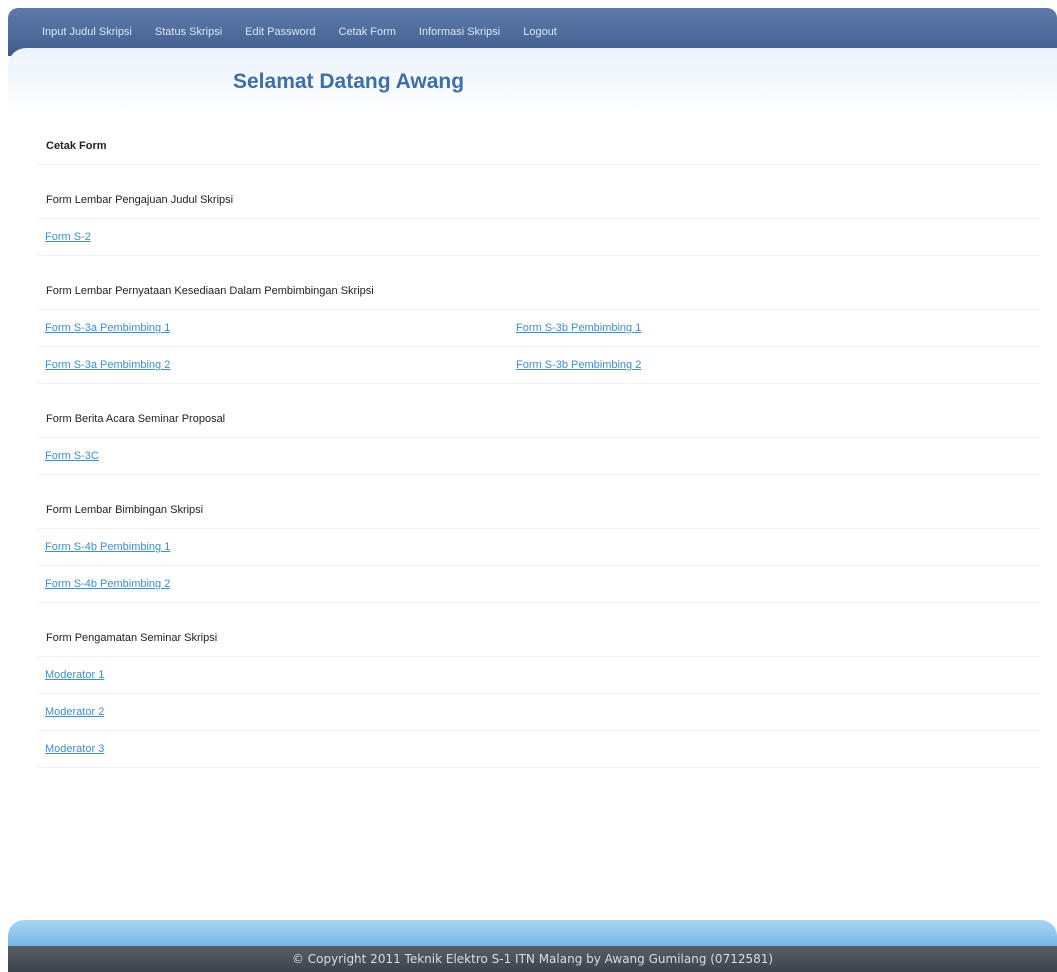 The image size is (1057, 972). Describe the element at coordinates (538, 510) in the screenshot. I see `section-title-bimbingan-skripsi: Form Lembar Bimbingan Skripsi` at that location.